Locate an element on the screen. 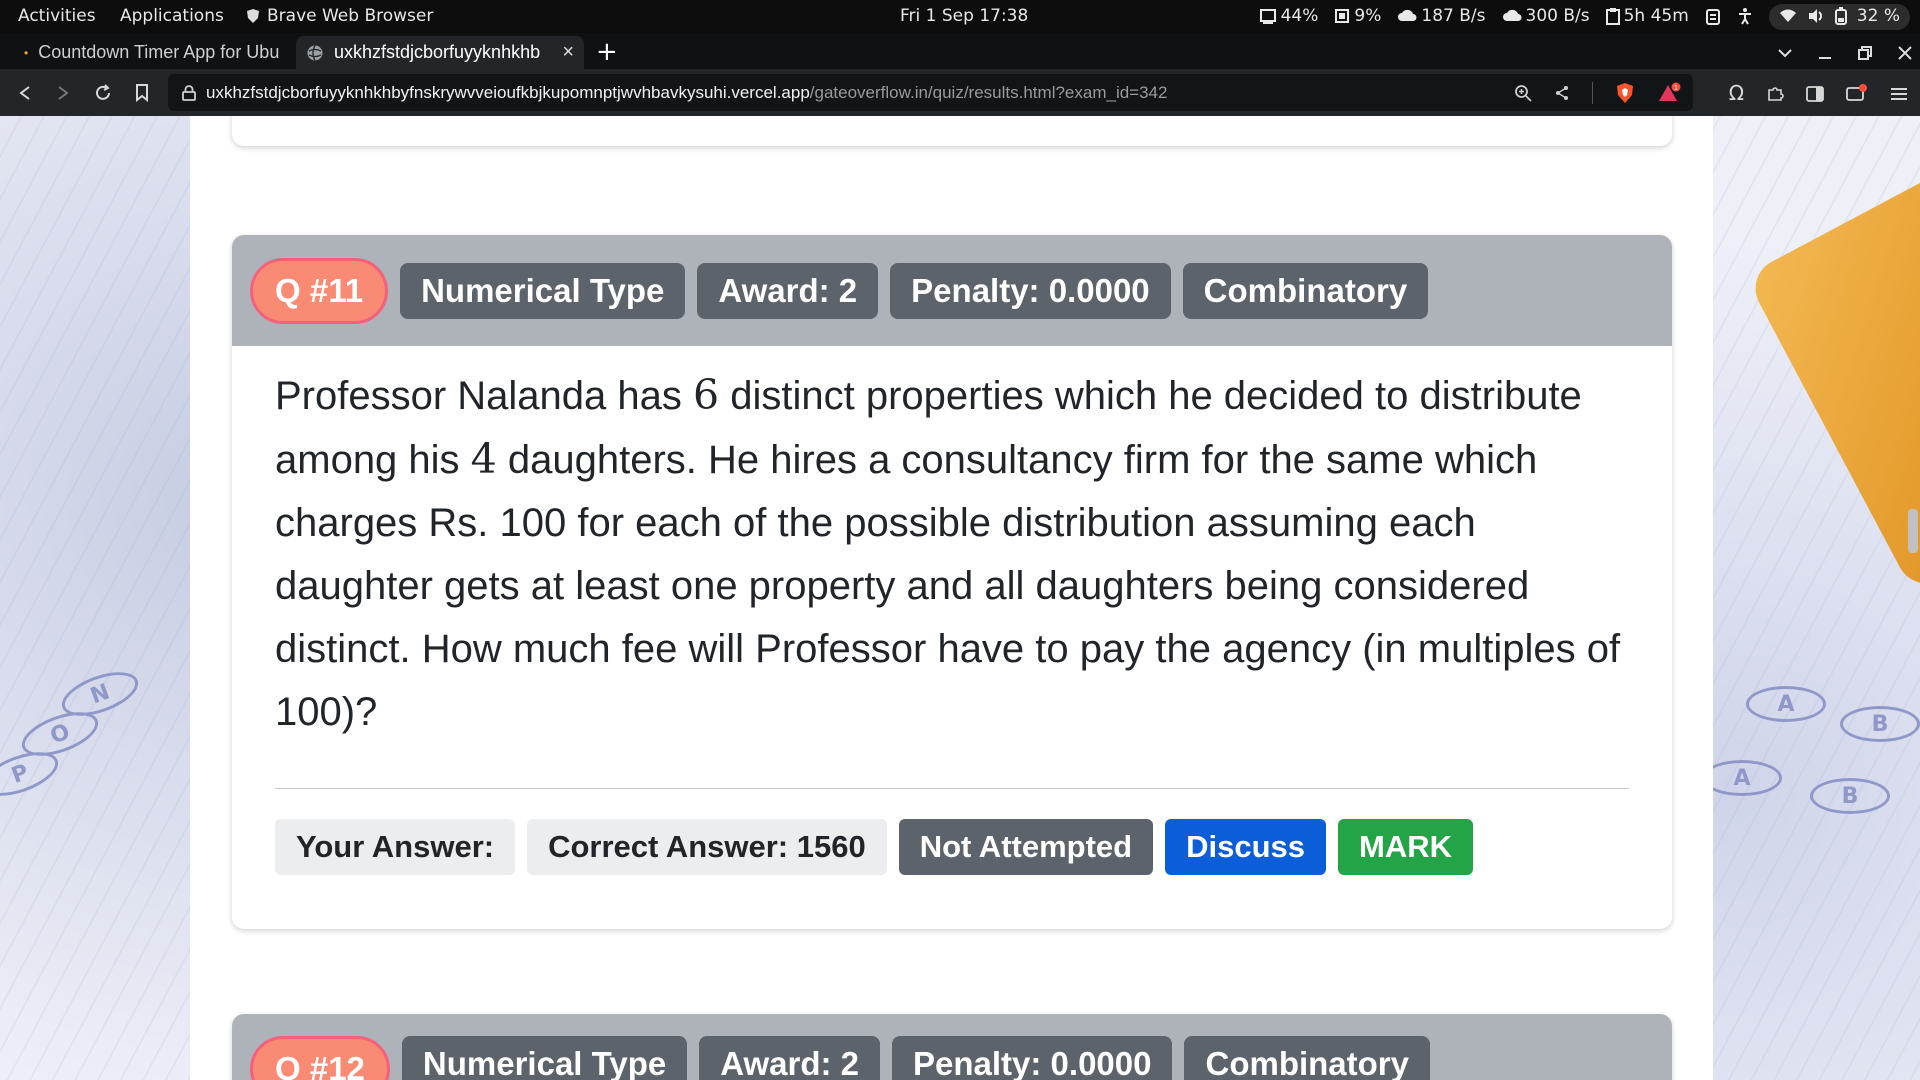 The image size is (1920, 1080). question-number-badge: Q #11 is located at coordinates (319, 290).